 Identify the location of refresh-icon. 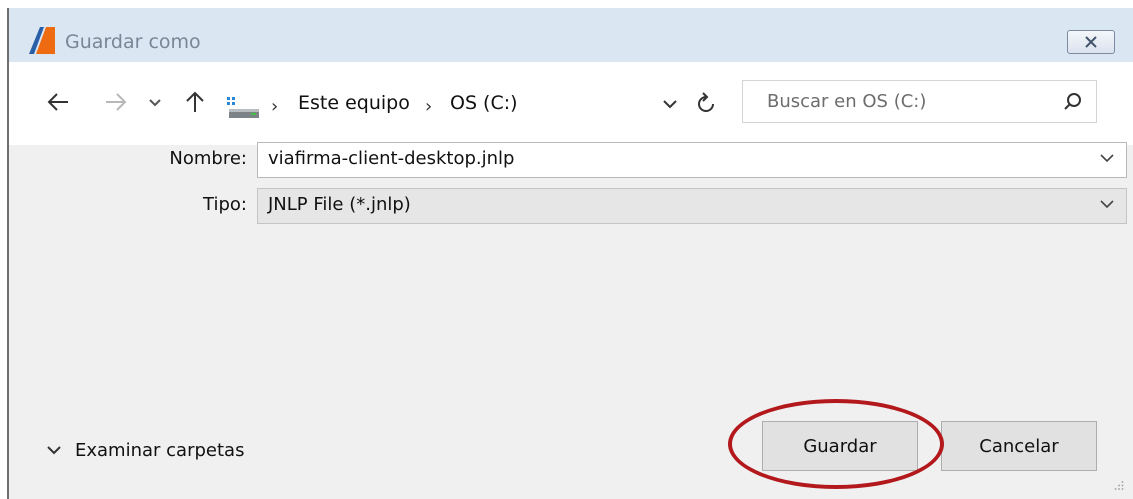
(706, 103).